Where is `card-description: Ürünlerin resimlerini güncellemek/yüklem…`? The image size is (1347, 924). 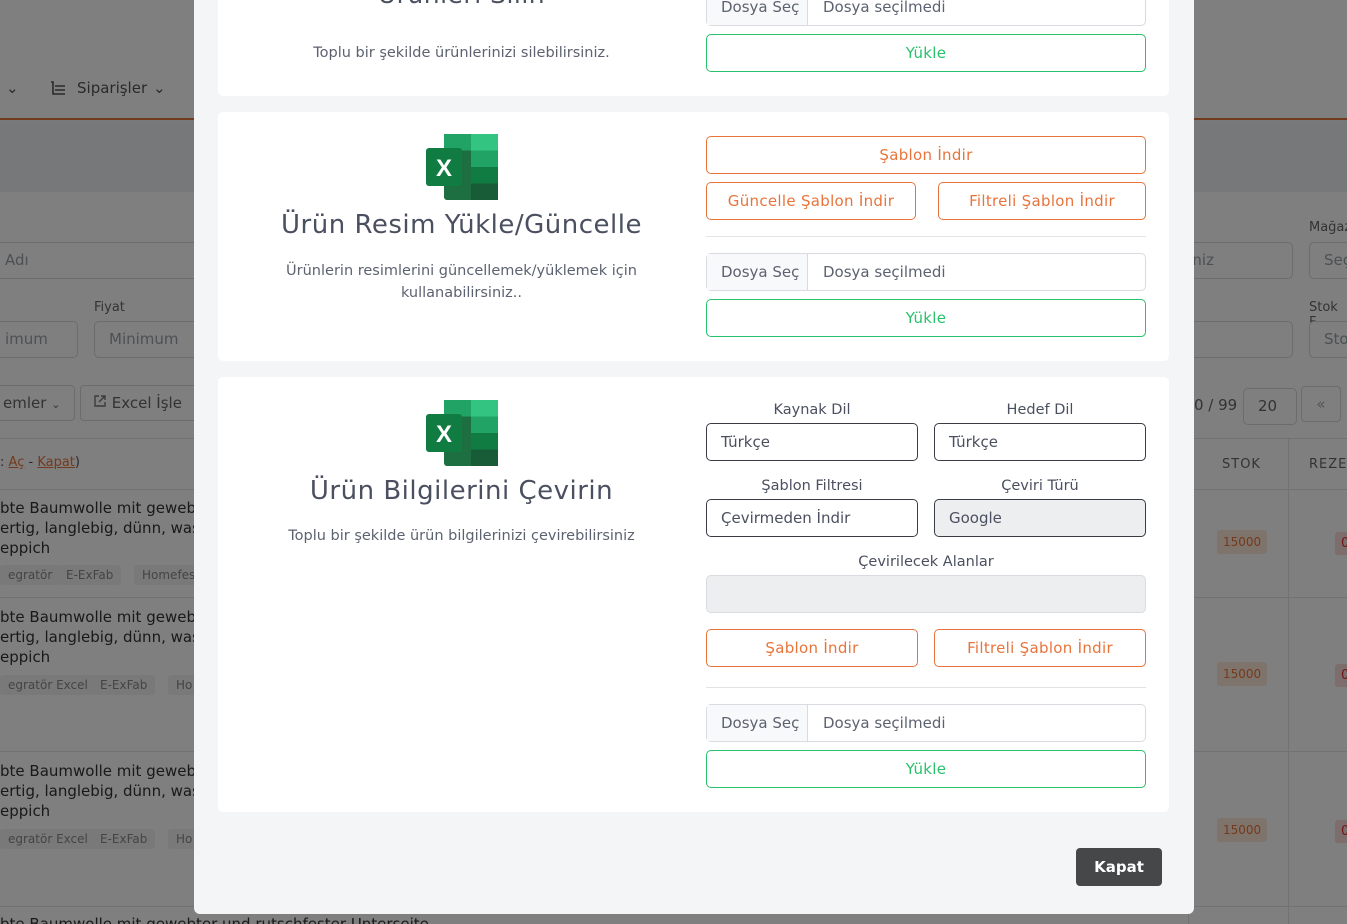 card-description: Ürünlerin resimlerini güncellemek/yüklem… is located at coordinates (461, 282).